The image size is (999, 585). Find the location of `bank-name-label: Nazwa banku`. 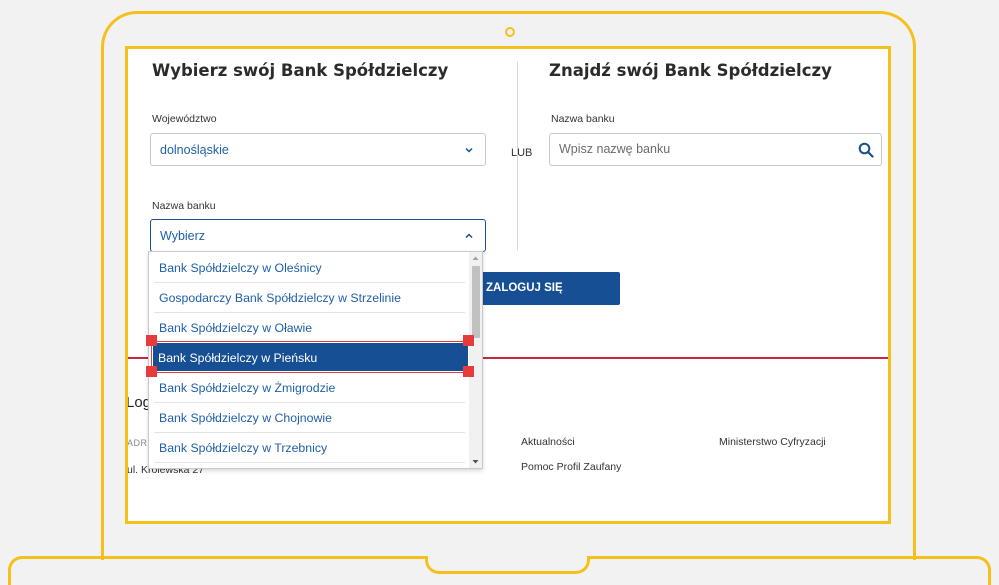

bank-name-label: Nazwa banku is located at coordinates (184, 206).